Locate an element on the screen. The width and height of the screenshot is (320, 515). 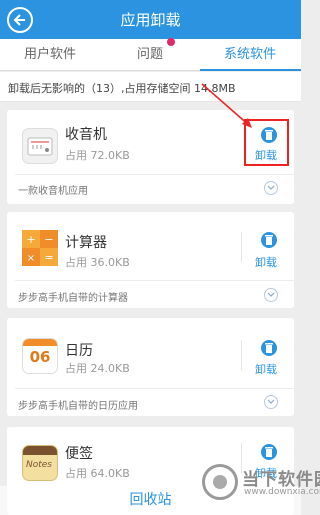
notes-icon: Notes is located at coordinates (40, 463).